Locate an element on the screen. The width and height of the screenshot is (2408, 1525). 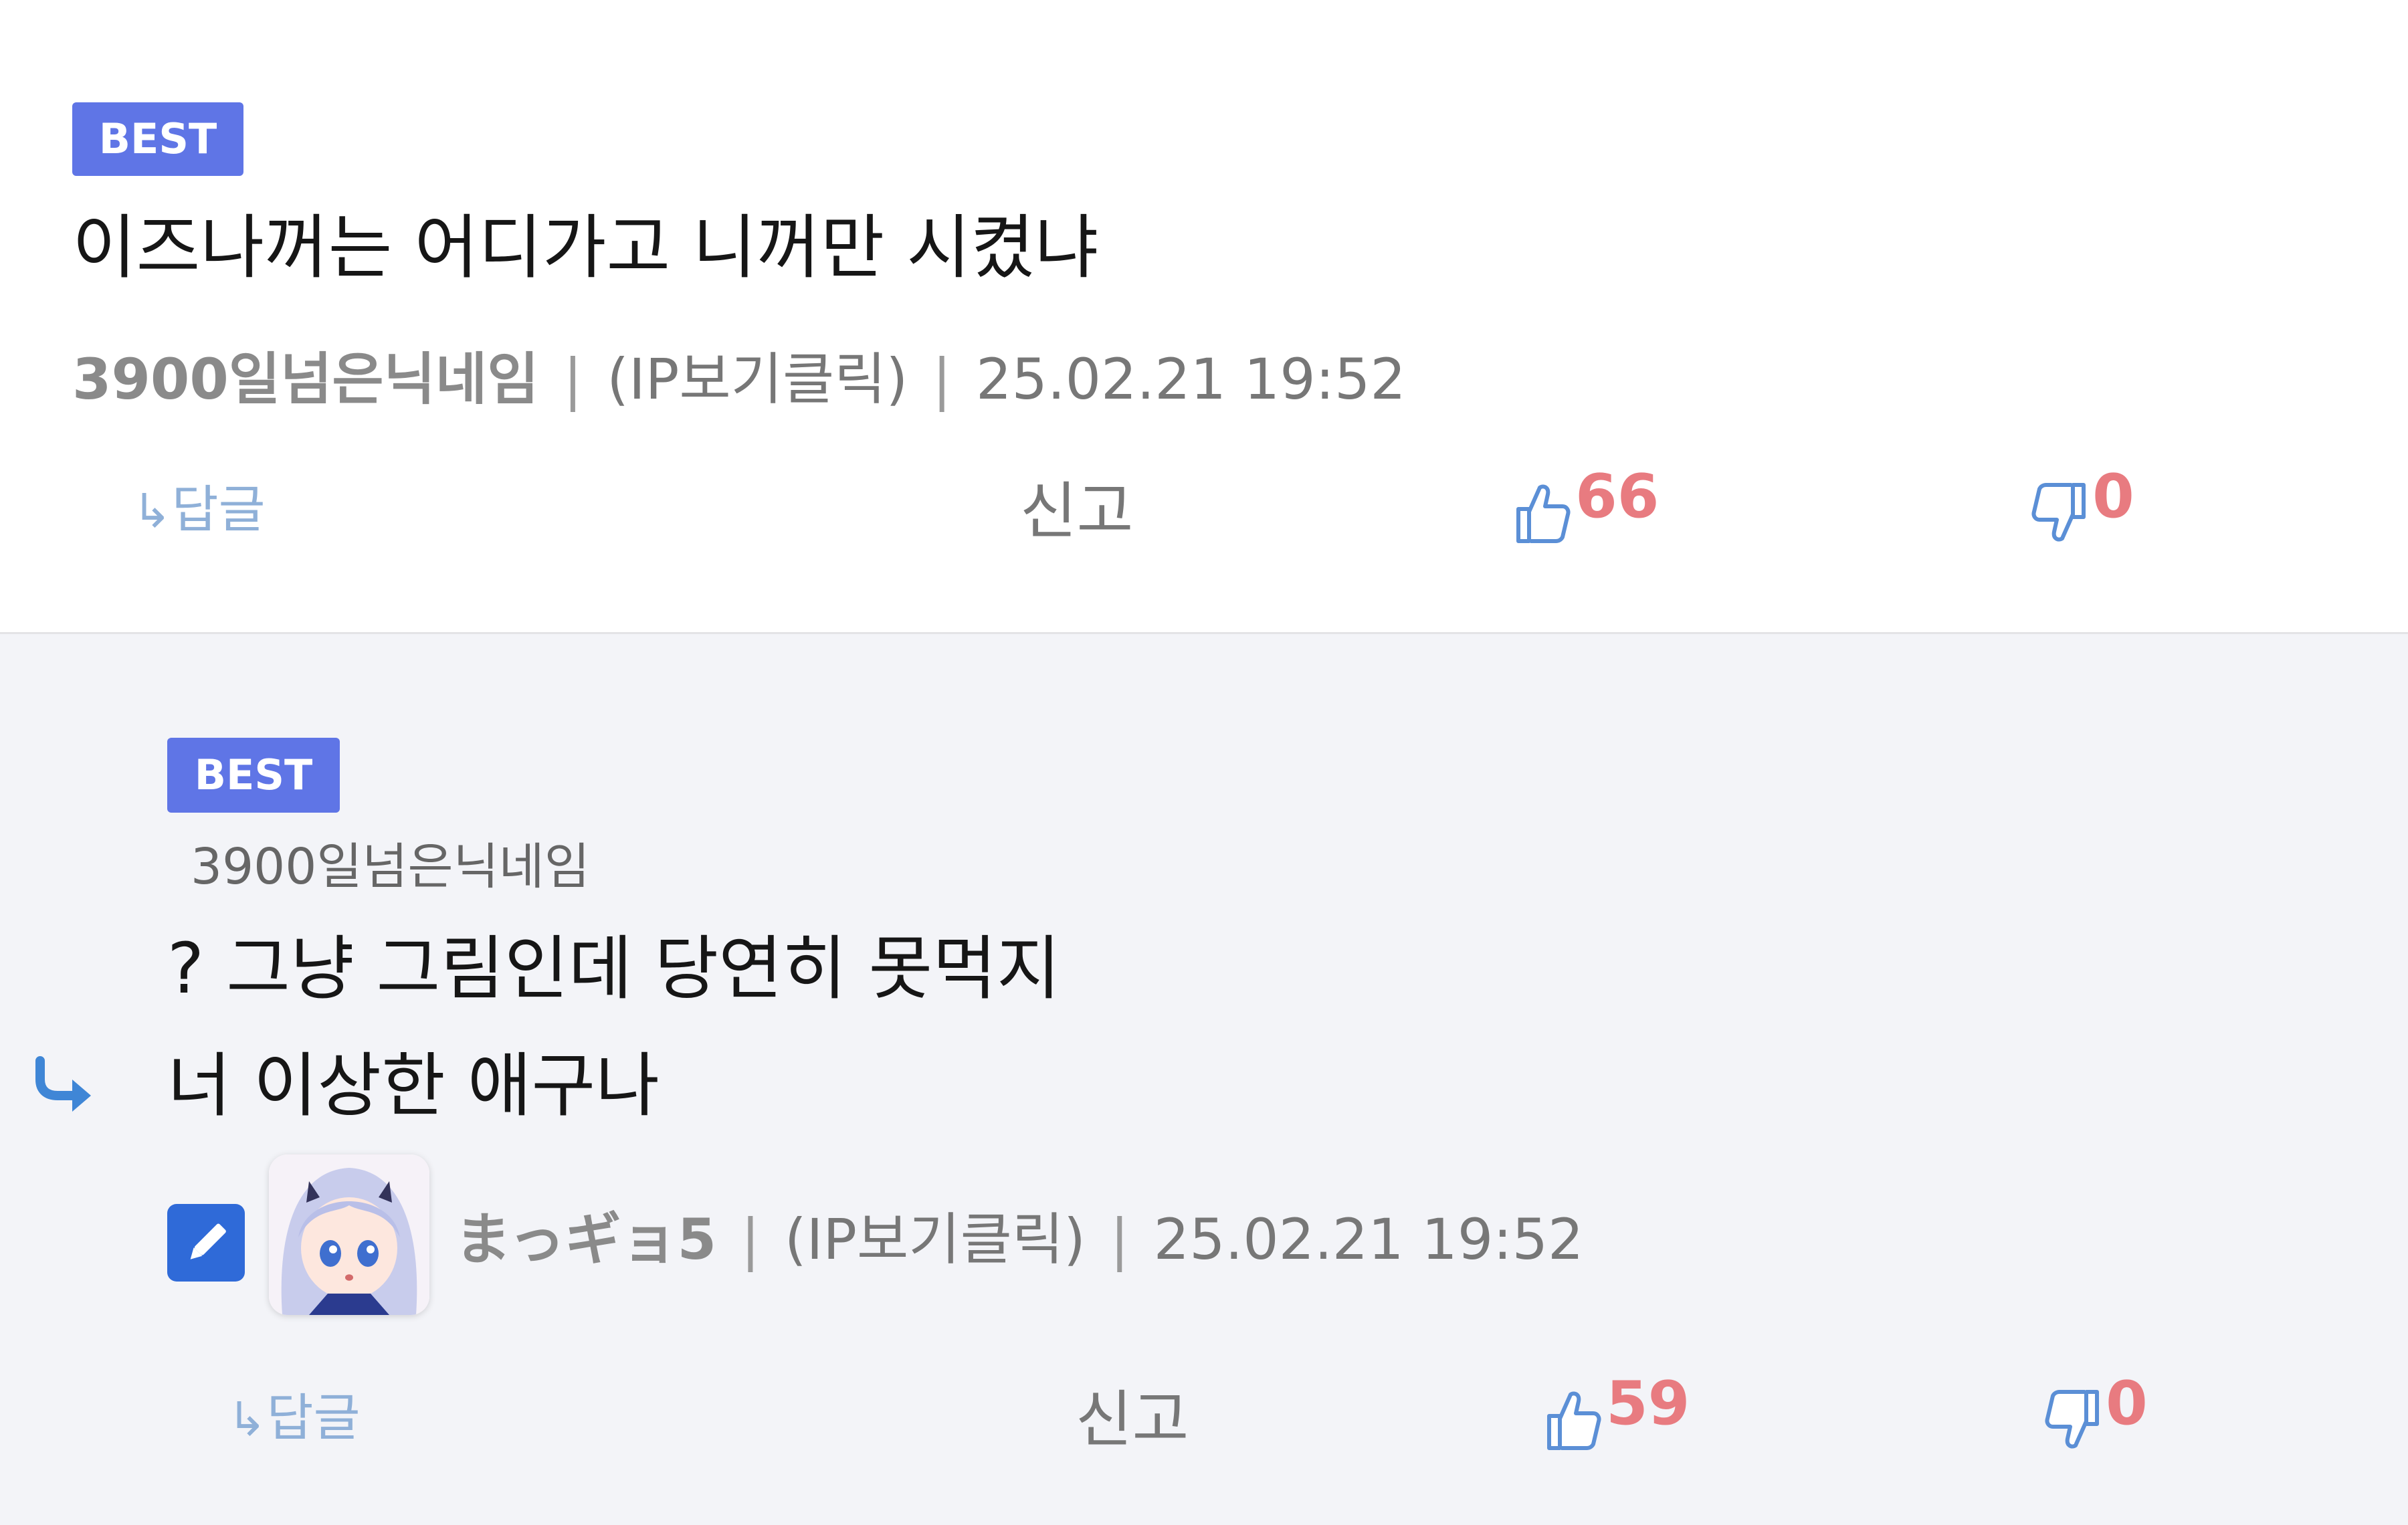
comment-meta: まっギョ5 | (IP보기클릭) | 25.02.21 19:52 is located at coordinates (1019, 1236).